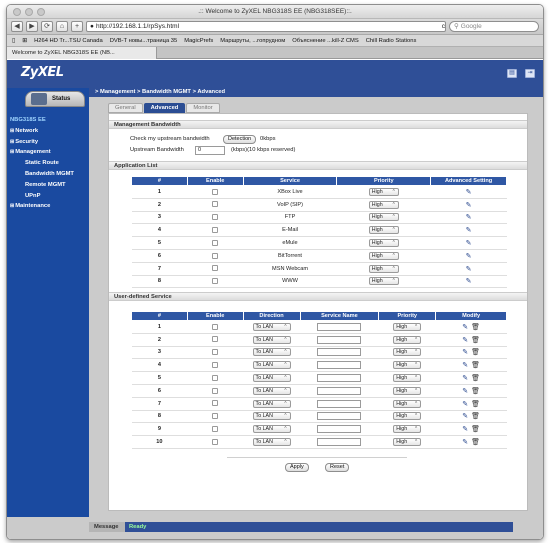  Describe the element at coordinates (77, 26) in the screenshot. I see `add-bookmark-button: +` at that location.